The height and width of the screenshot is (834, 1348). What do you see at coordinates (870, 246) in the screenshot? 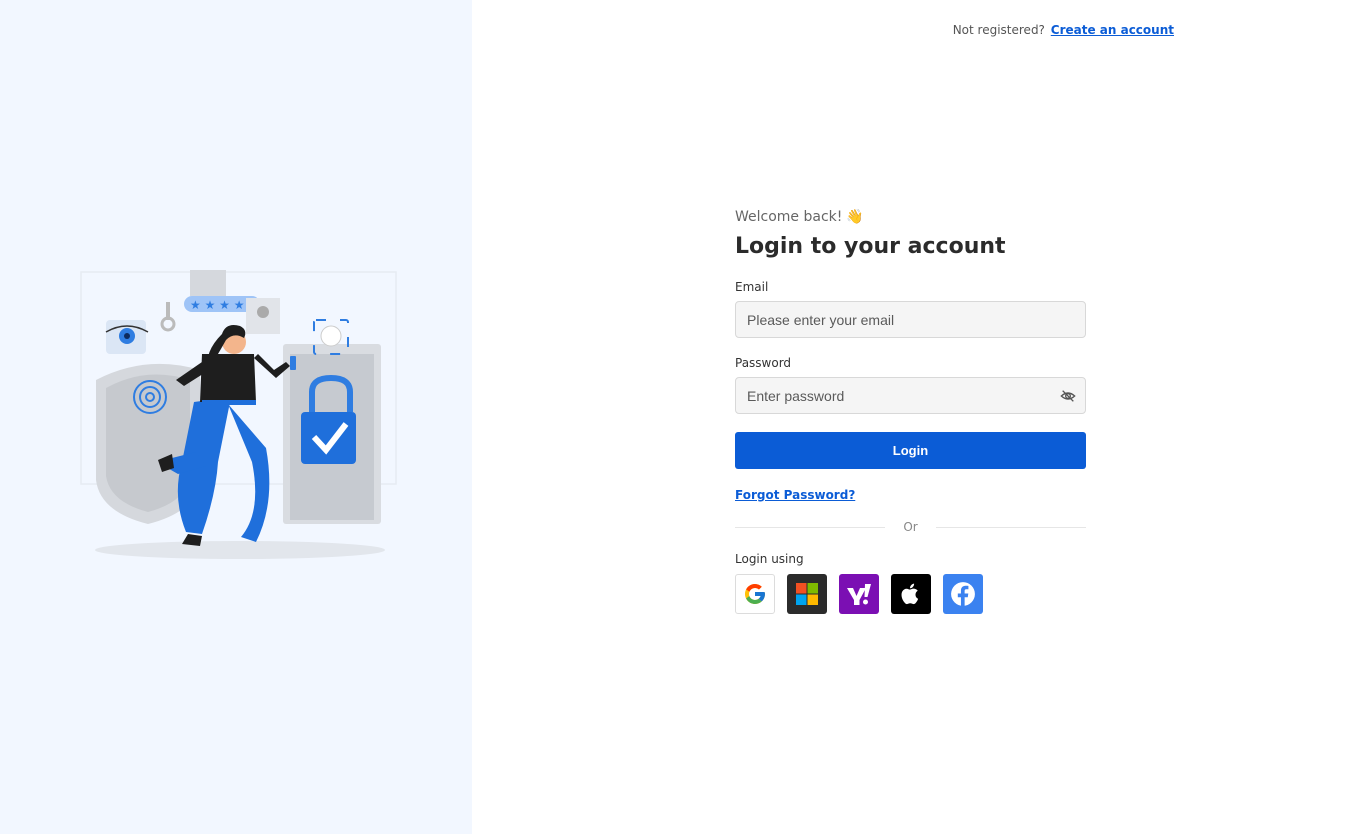
I see `page-title: Login to your account` at bounding box center [870, 246].